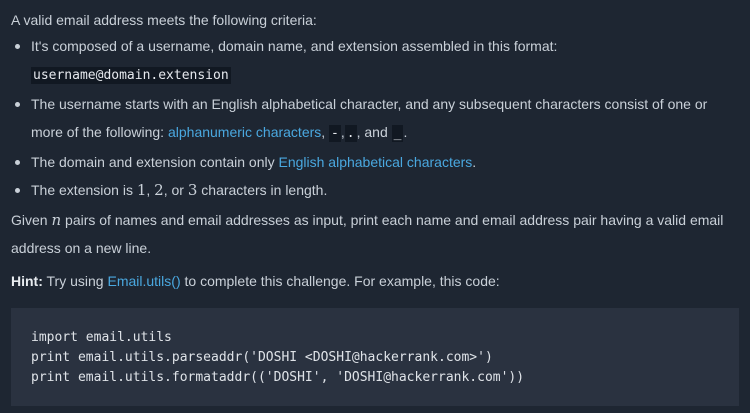  What do you see at coordinates (27, 281) in the screenshot?
I see `hint-label: Hint:` at bounding box center [27, 281].